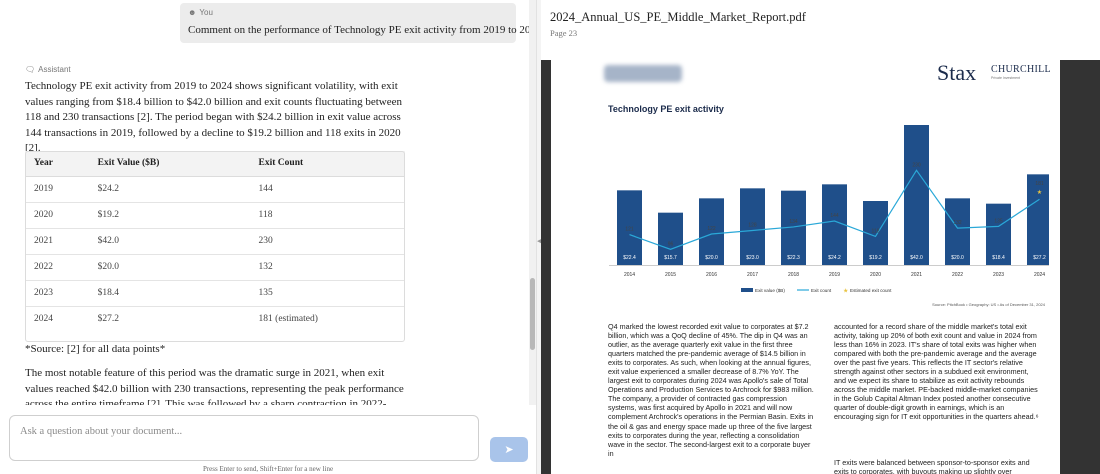 The image size is (1100, 474). I want to click on table-row: 2024 $27.2 181 (estimated), so click(215, 319).